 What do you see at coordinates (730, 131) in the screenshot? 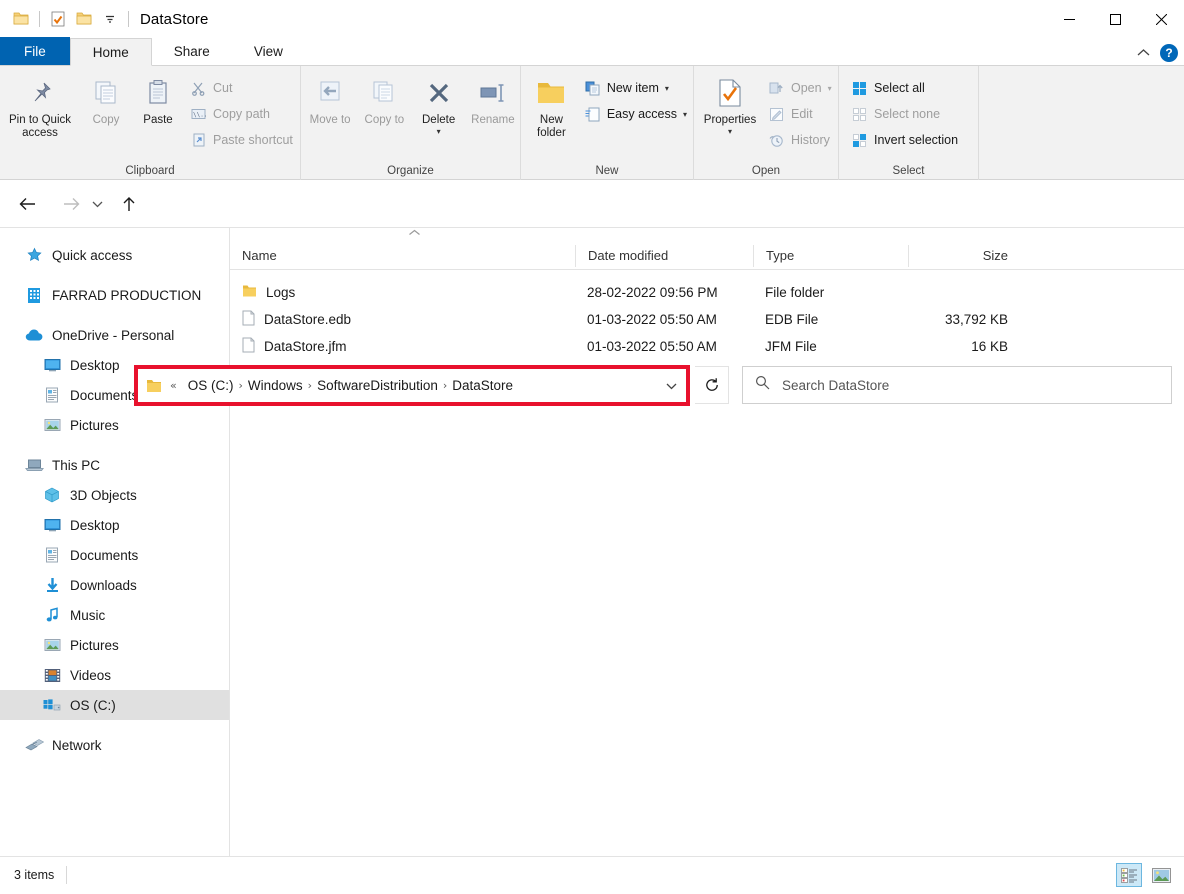
I see `properties-caret-icon: ▾` at bounding box center [730, 131].